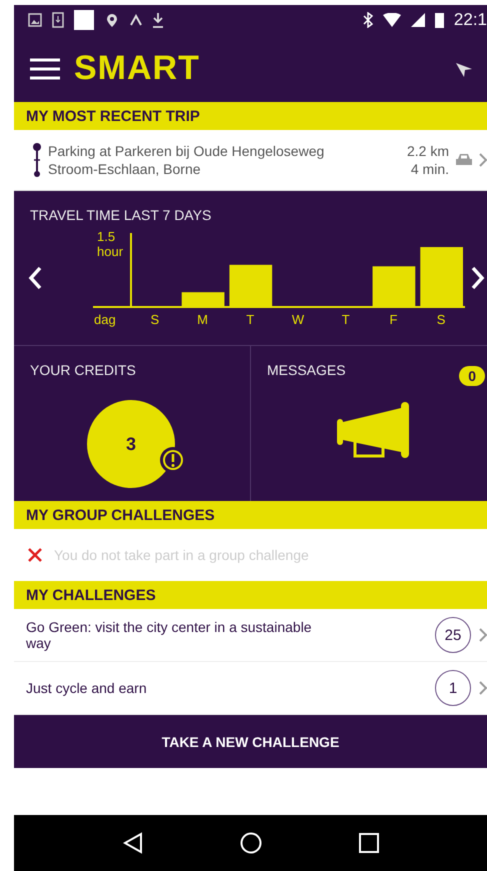 This screenshot has height=871, width=487. Describe the element at coordinates (250, 741) in the screenshot. I see `new-challenge-button: TAKE A NEW CHALLENGE` at that location.